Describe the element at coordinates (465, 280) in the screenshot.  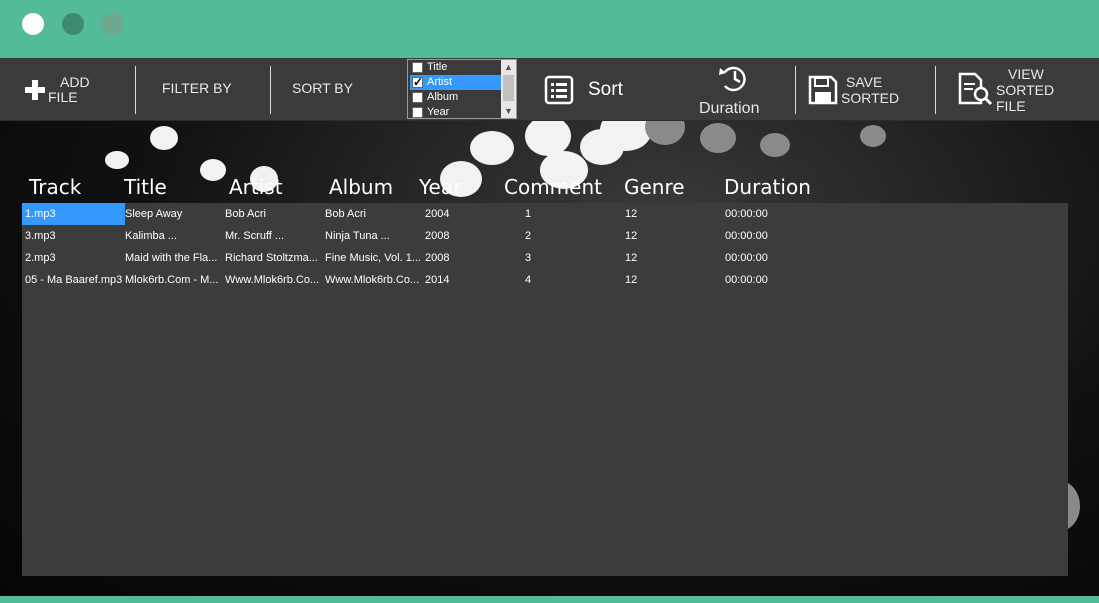
I see `table-cell-year: 2014` at that location.